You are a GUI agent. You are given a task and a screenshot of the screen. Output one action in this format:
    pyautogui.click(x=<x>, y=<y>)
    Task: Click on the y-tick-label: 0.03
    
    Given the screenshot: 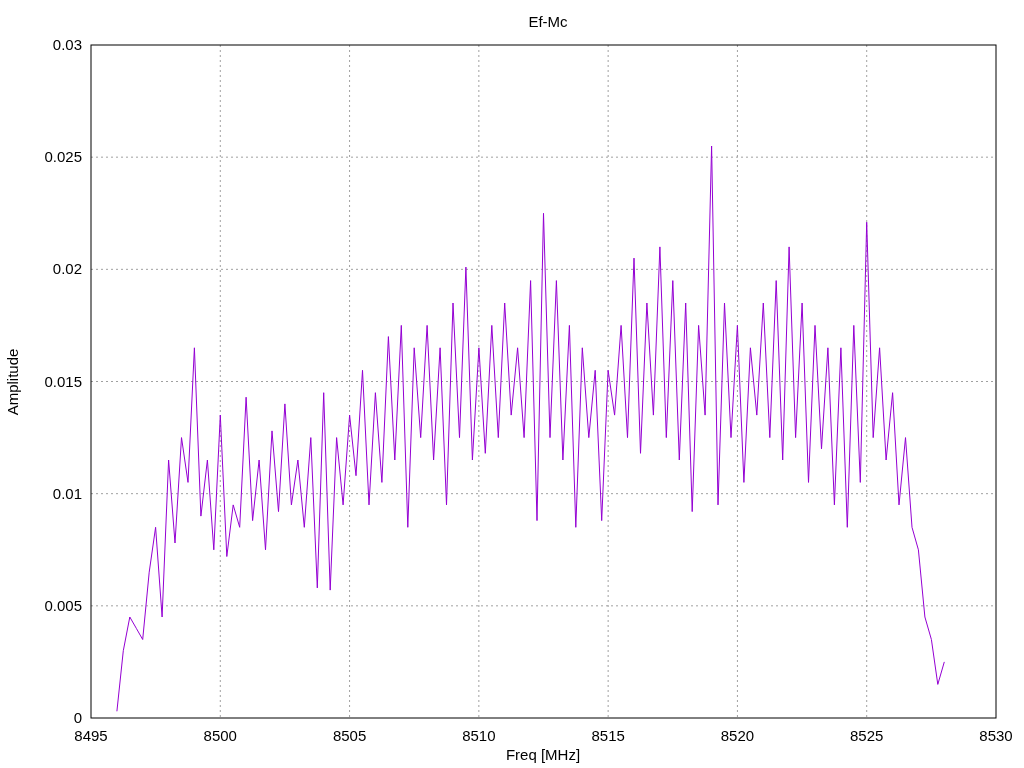 What is the action you would take?
    pyautogui.click(x=67, y=44)
    